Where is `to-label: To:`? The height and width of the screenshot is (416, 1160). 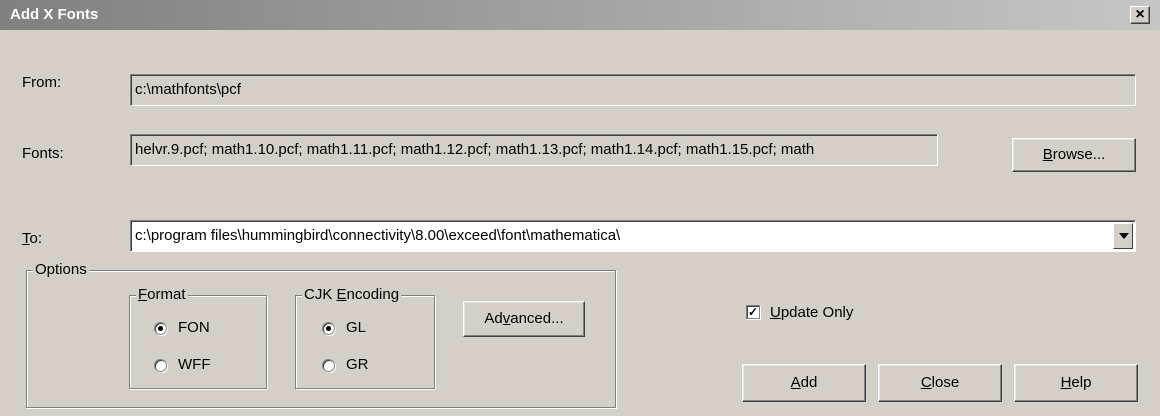
to-label: To: is located at coordinates (32, 238).